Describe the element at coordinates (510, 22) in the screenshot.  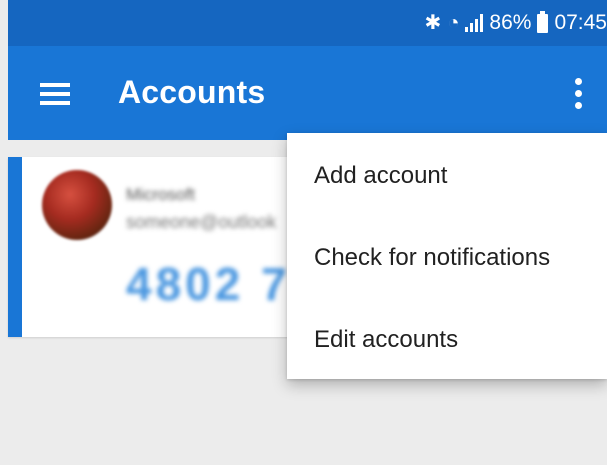
I see `battery-percent: 86%` at that location.